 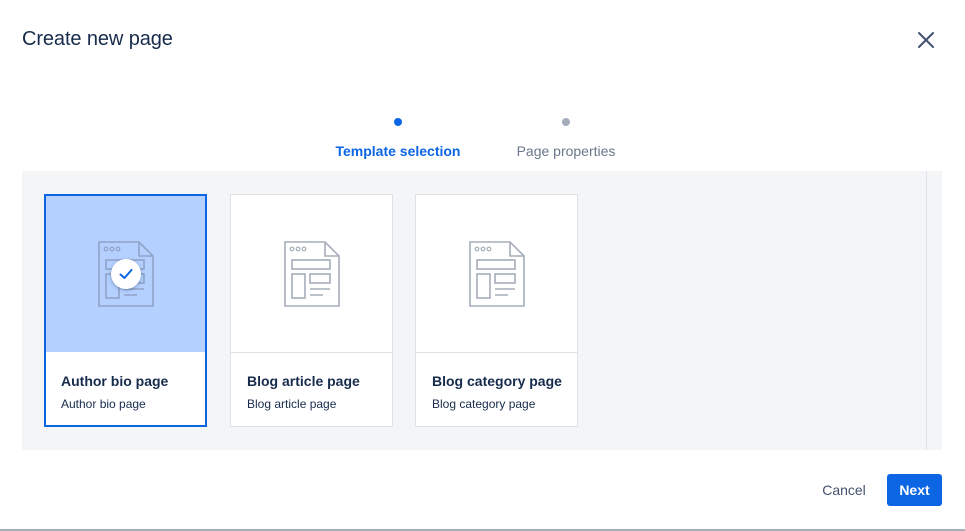 I want to click on step-dot-active, so click(x=398, y=122).